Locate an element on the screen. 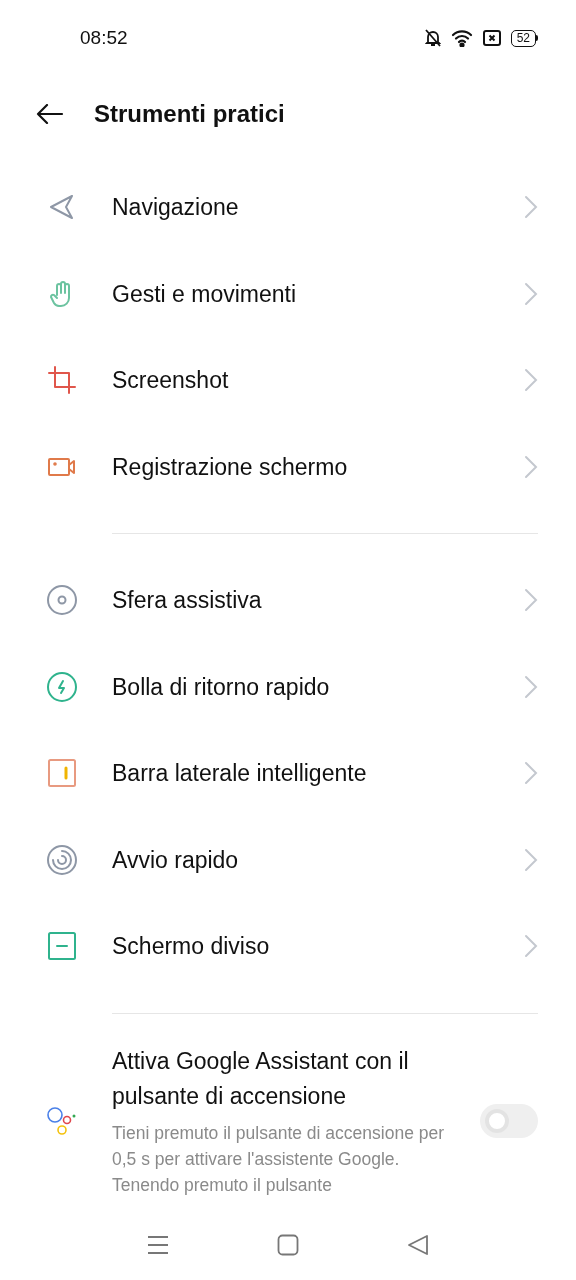  settings-item: Navigazione is located at coordinates (288, 207).